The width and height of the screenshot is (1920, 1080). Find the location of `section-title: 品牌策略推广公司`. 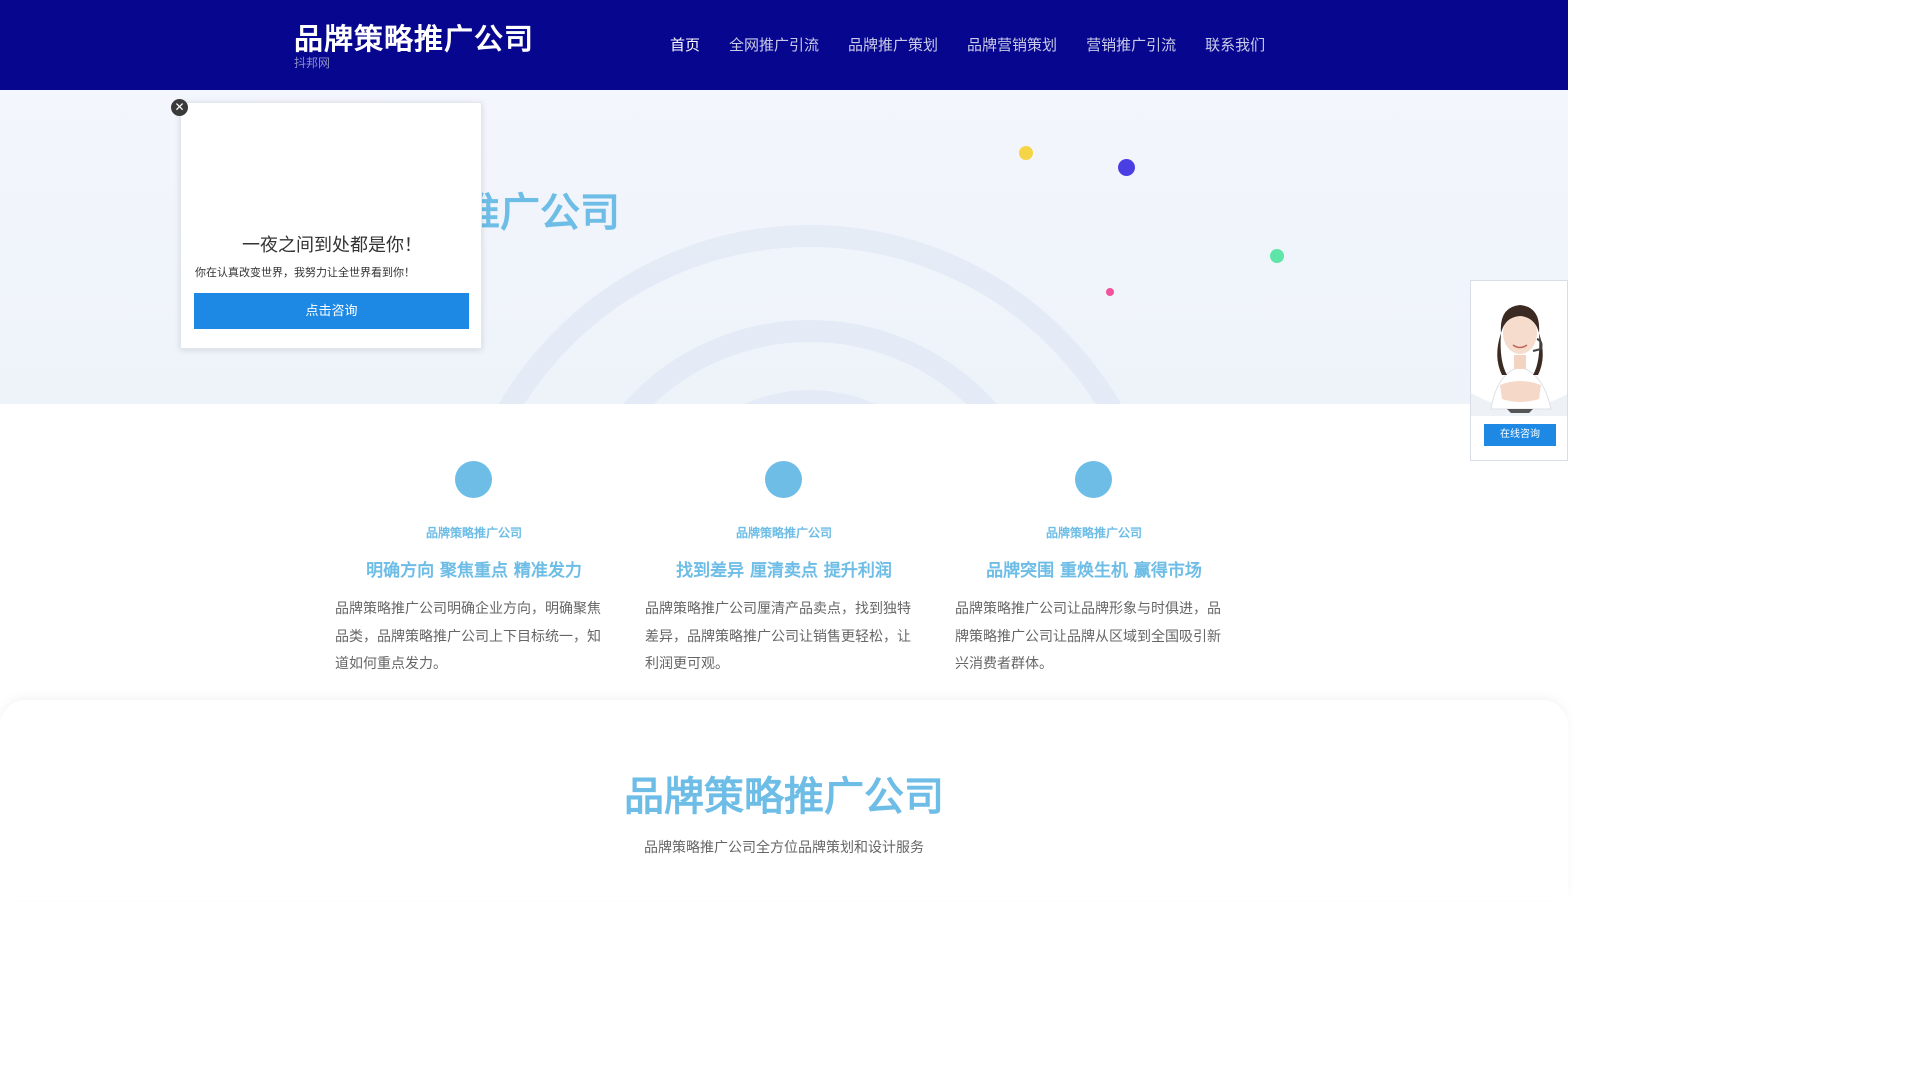

section-title: 品牌策略推广公司 is located at coordinates (784, 797).